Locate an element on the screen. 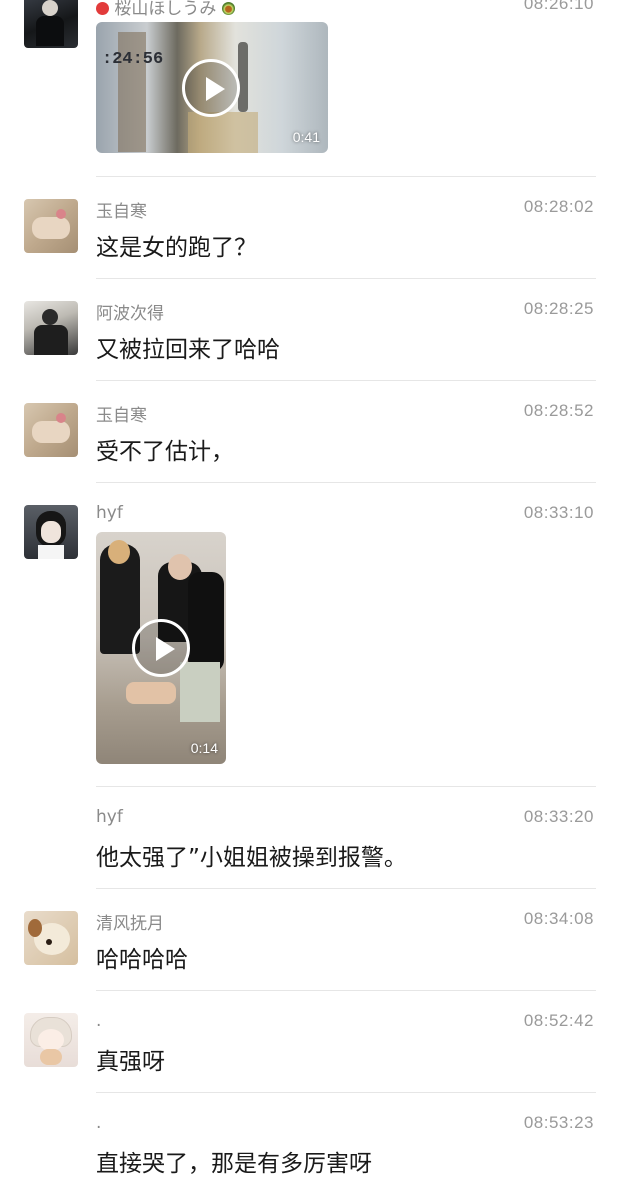  sender-name: 桜山ほしうみ is located at coordinates (165, 9).